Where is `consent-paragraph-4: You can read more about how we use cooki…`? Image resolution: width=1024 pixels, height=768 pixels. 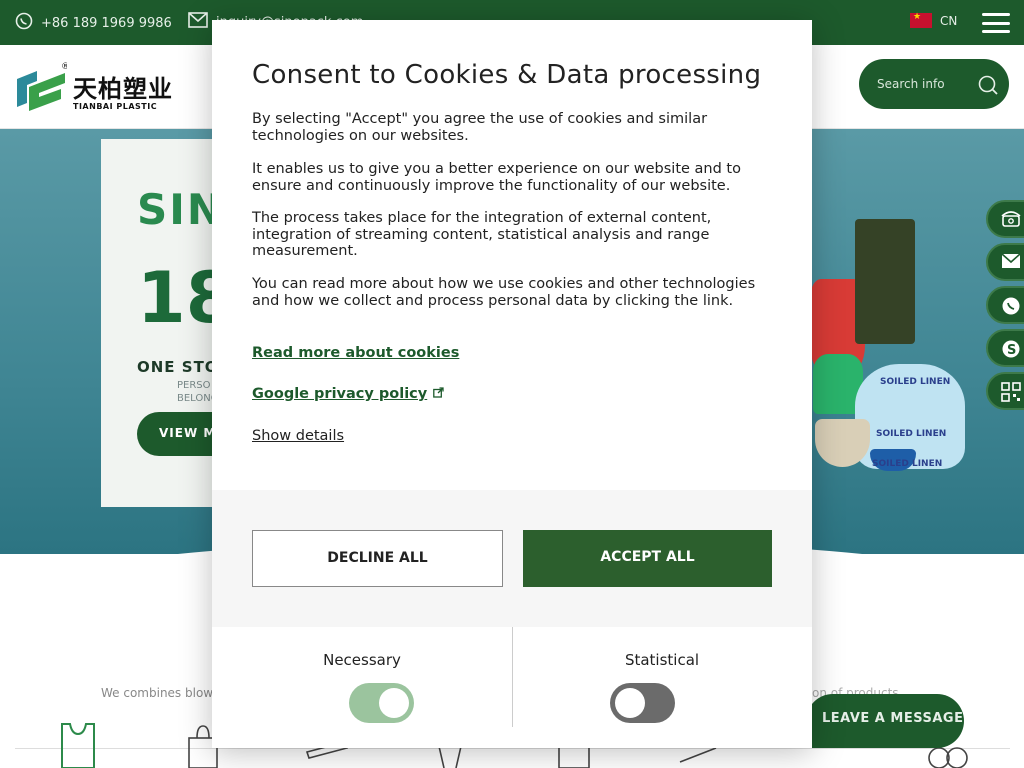 consent-paragraph-4: You can read more about how we use cooki… is located at coordinates (504, 292).